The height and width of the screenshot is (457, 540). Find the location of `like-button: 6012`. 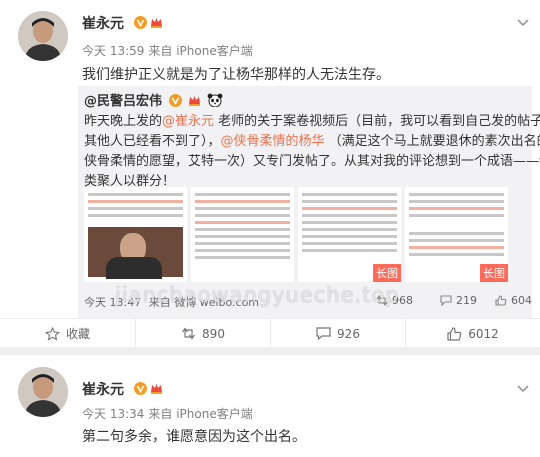

like-button: 6012 is located at coordinates (472, 333).